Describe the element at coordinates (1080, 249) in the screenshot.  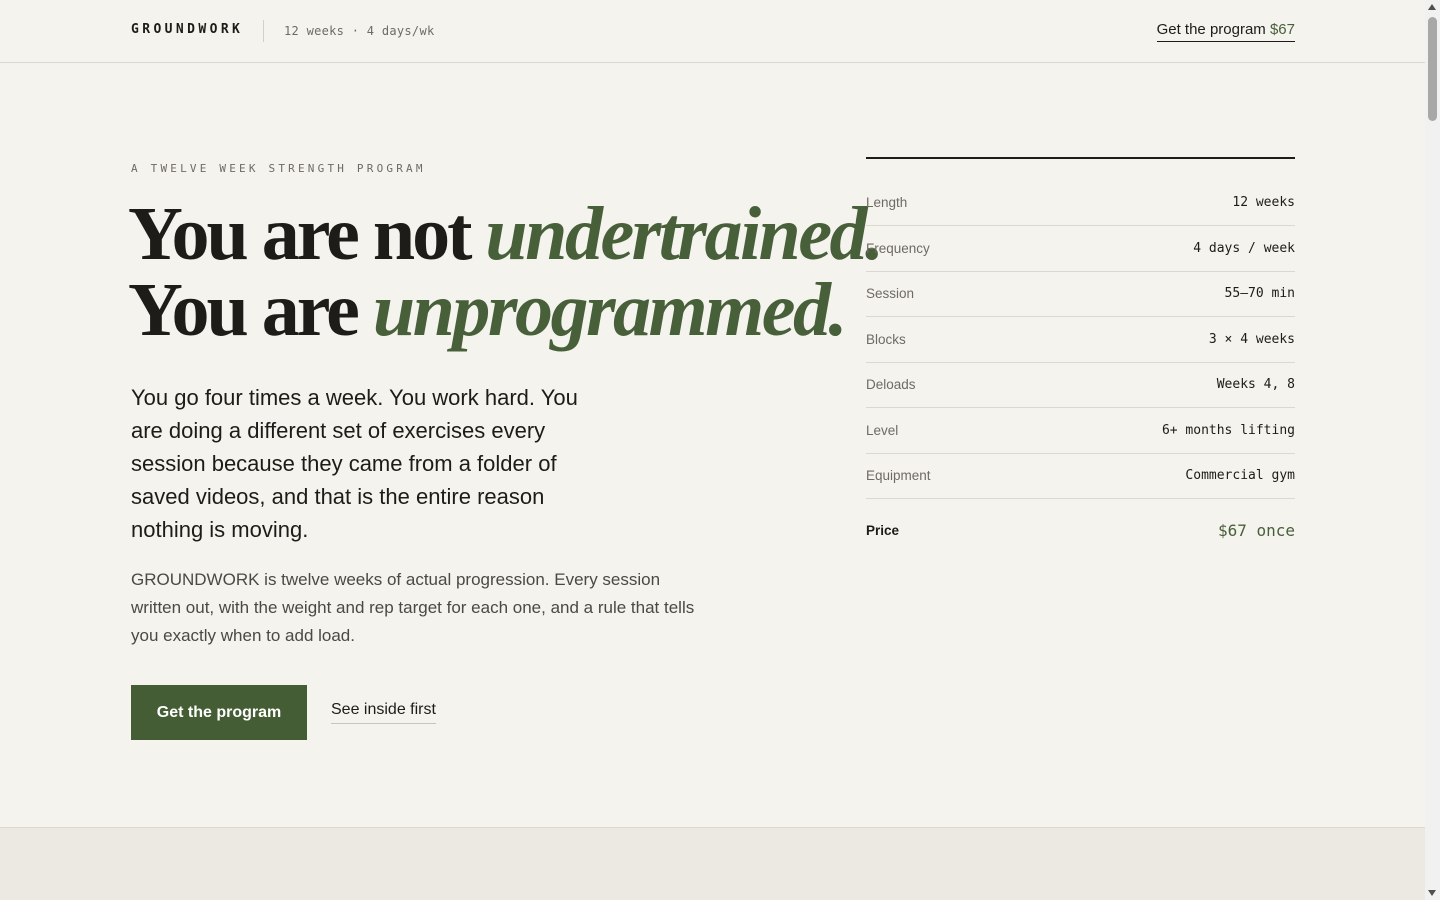
I see `spec-row-frequency: Frequency 4 days / week` at that location.